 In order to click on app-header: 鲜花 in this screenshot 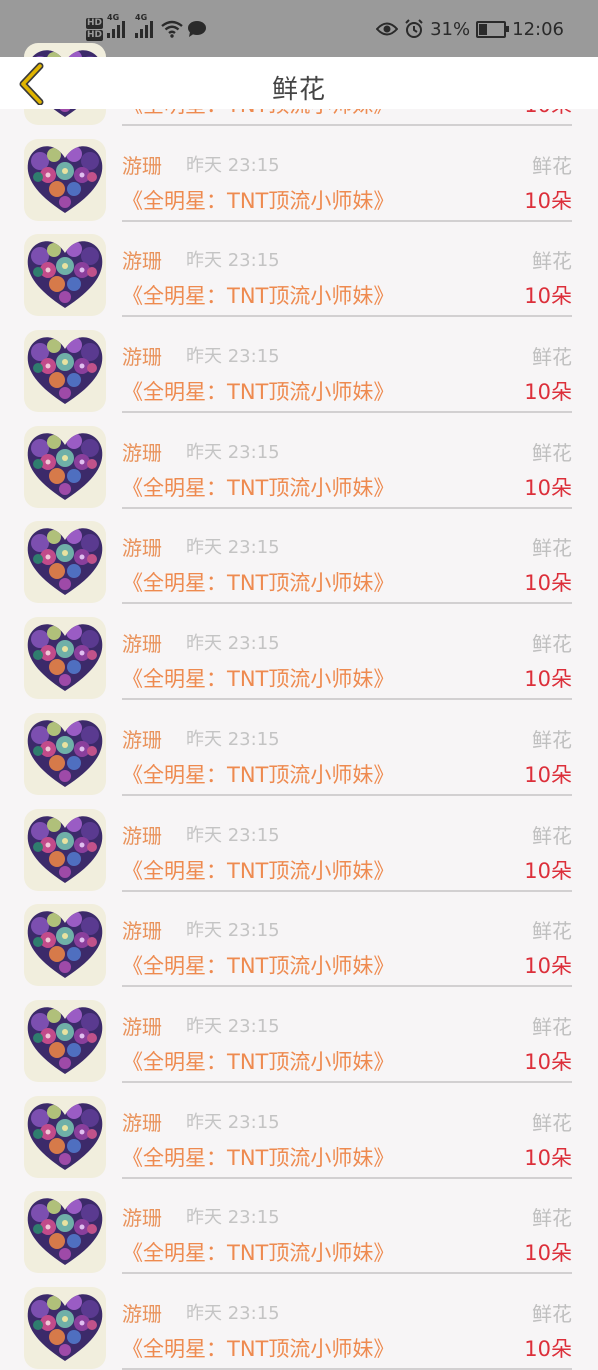, I will do `click(299, 83)`.